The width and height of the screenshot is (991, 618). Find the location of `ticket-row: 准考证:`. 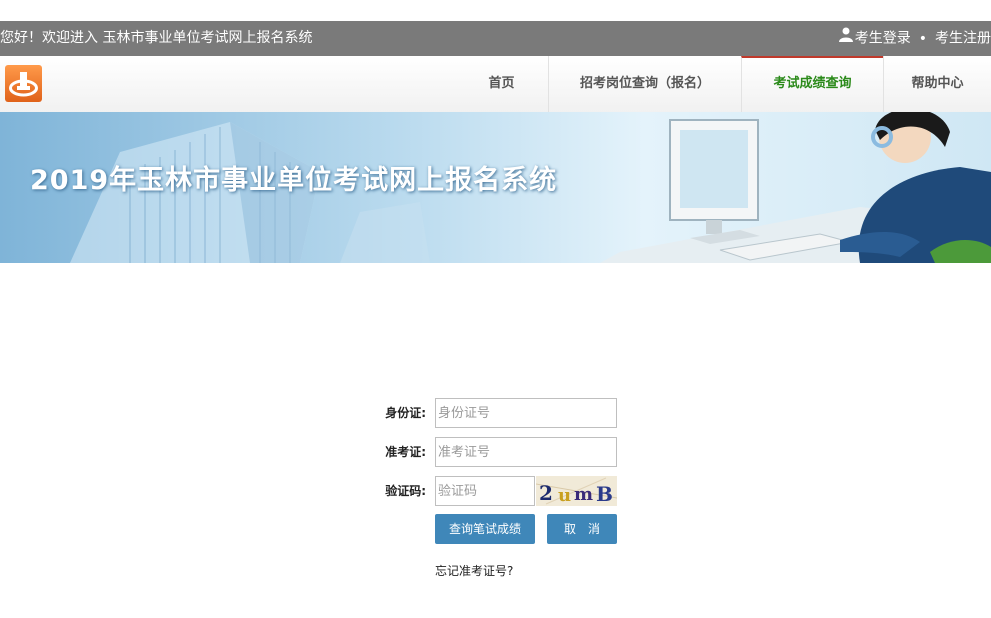

ticket-row: 准考证: is located at coordinates (500, 452).